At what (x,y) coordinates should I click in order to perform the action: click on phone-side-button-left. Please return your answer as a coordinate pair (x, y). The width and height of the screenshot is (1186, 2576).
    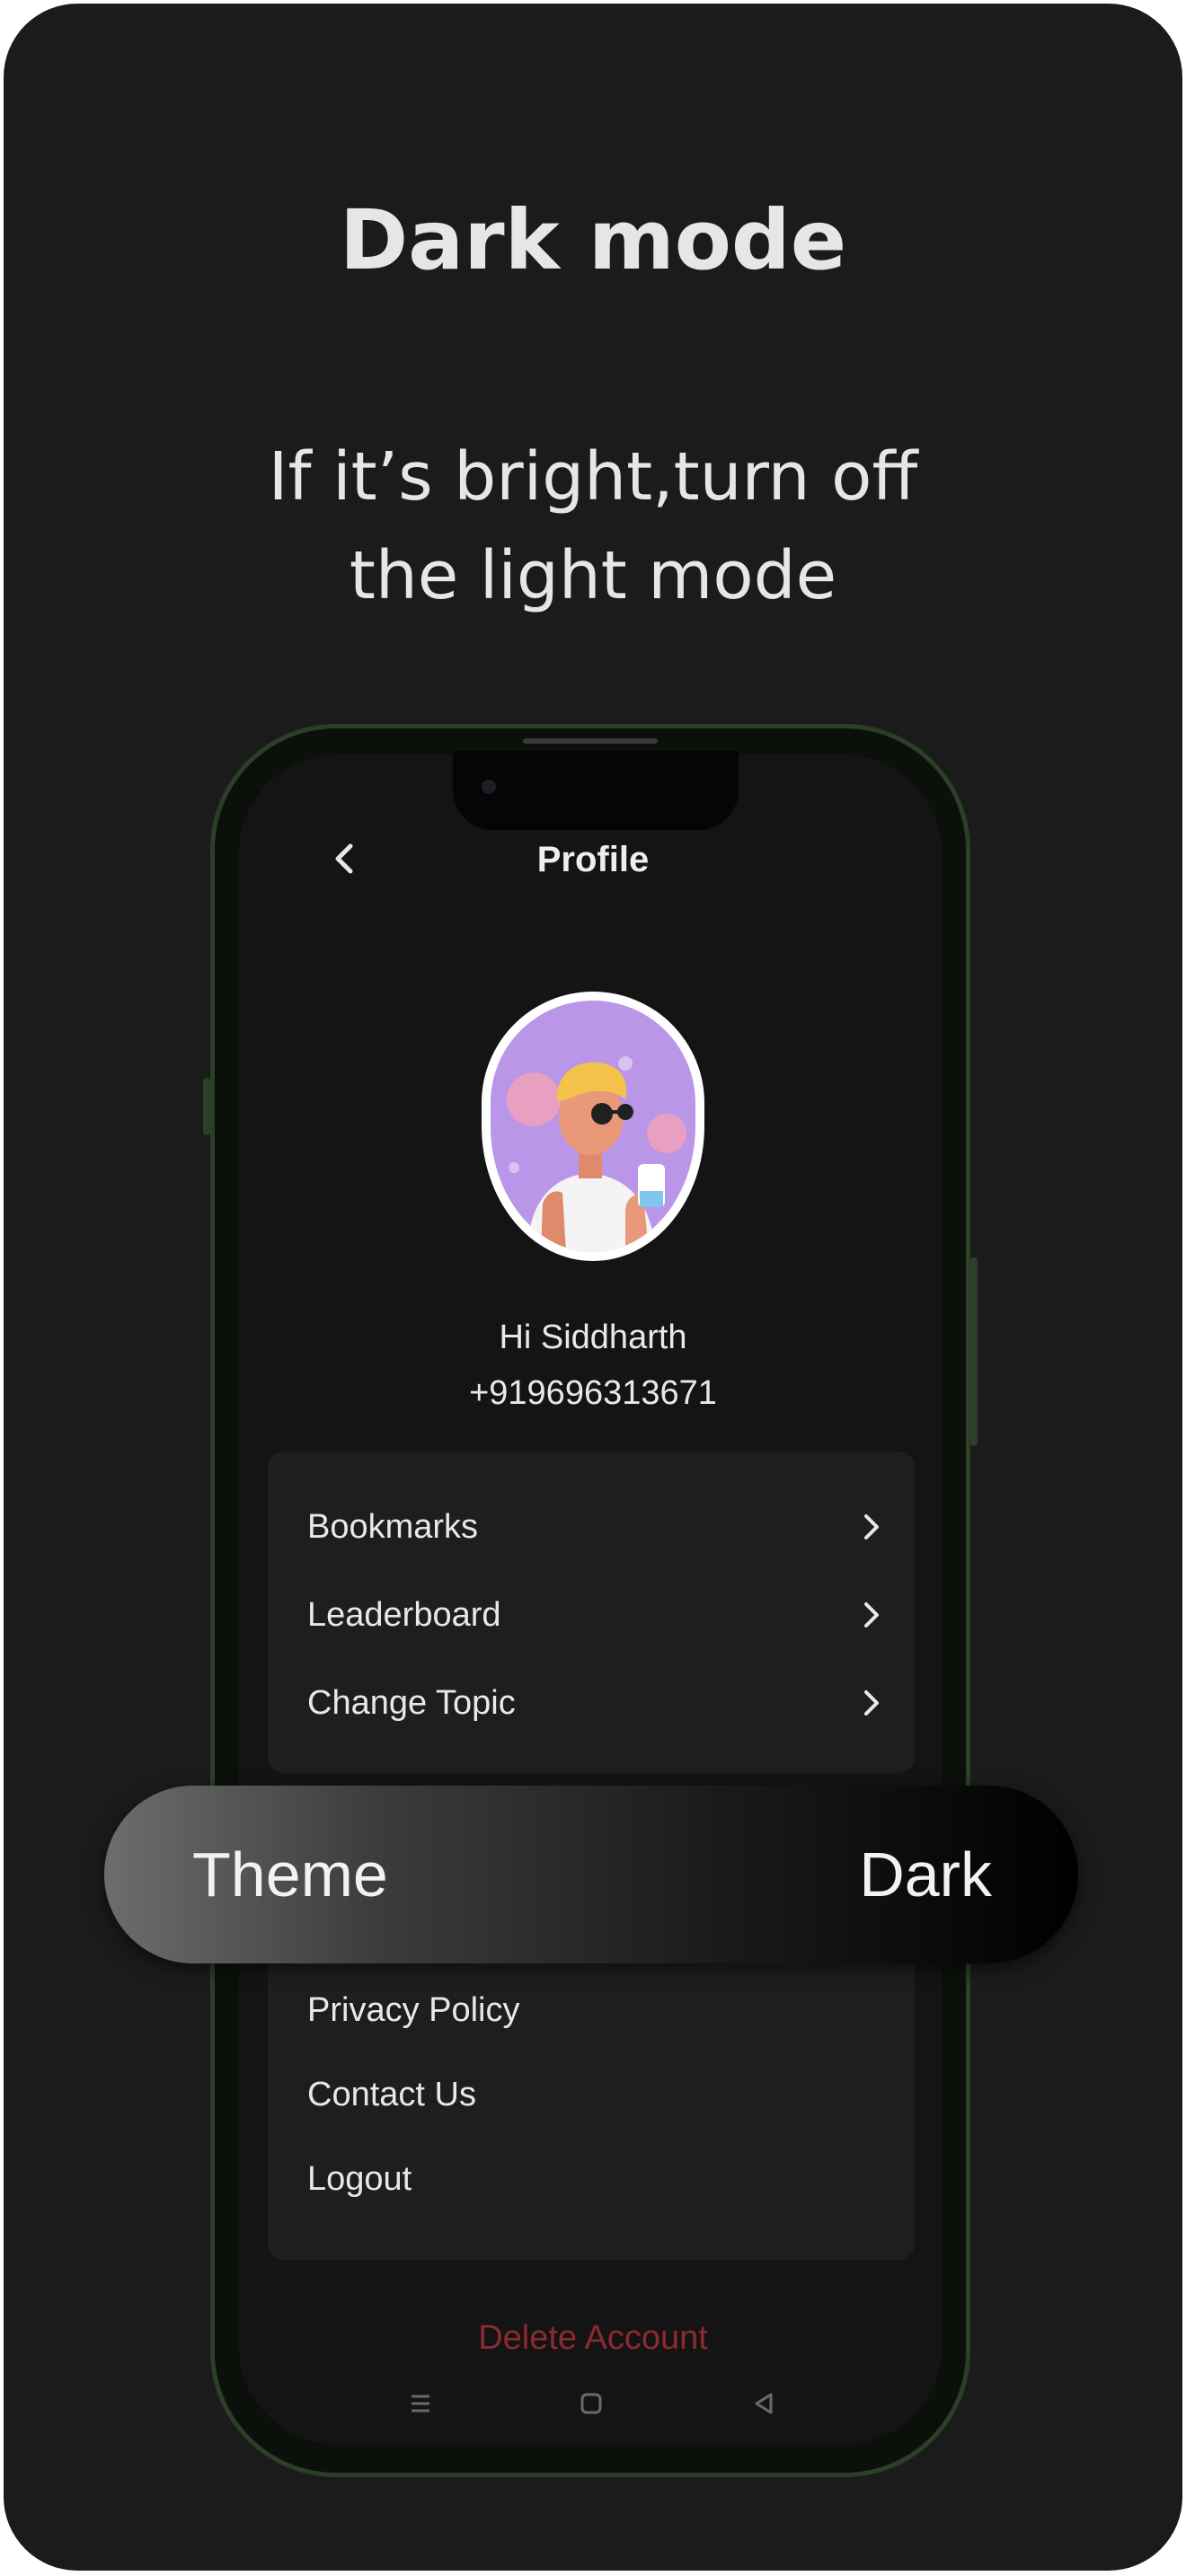
    Looking at the image, I should click on (206, 1106).